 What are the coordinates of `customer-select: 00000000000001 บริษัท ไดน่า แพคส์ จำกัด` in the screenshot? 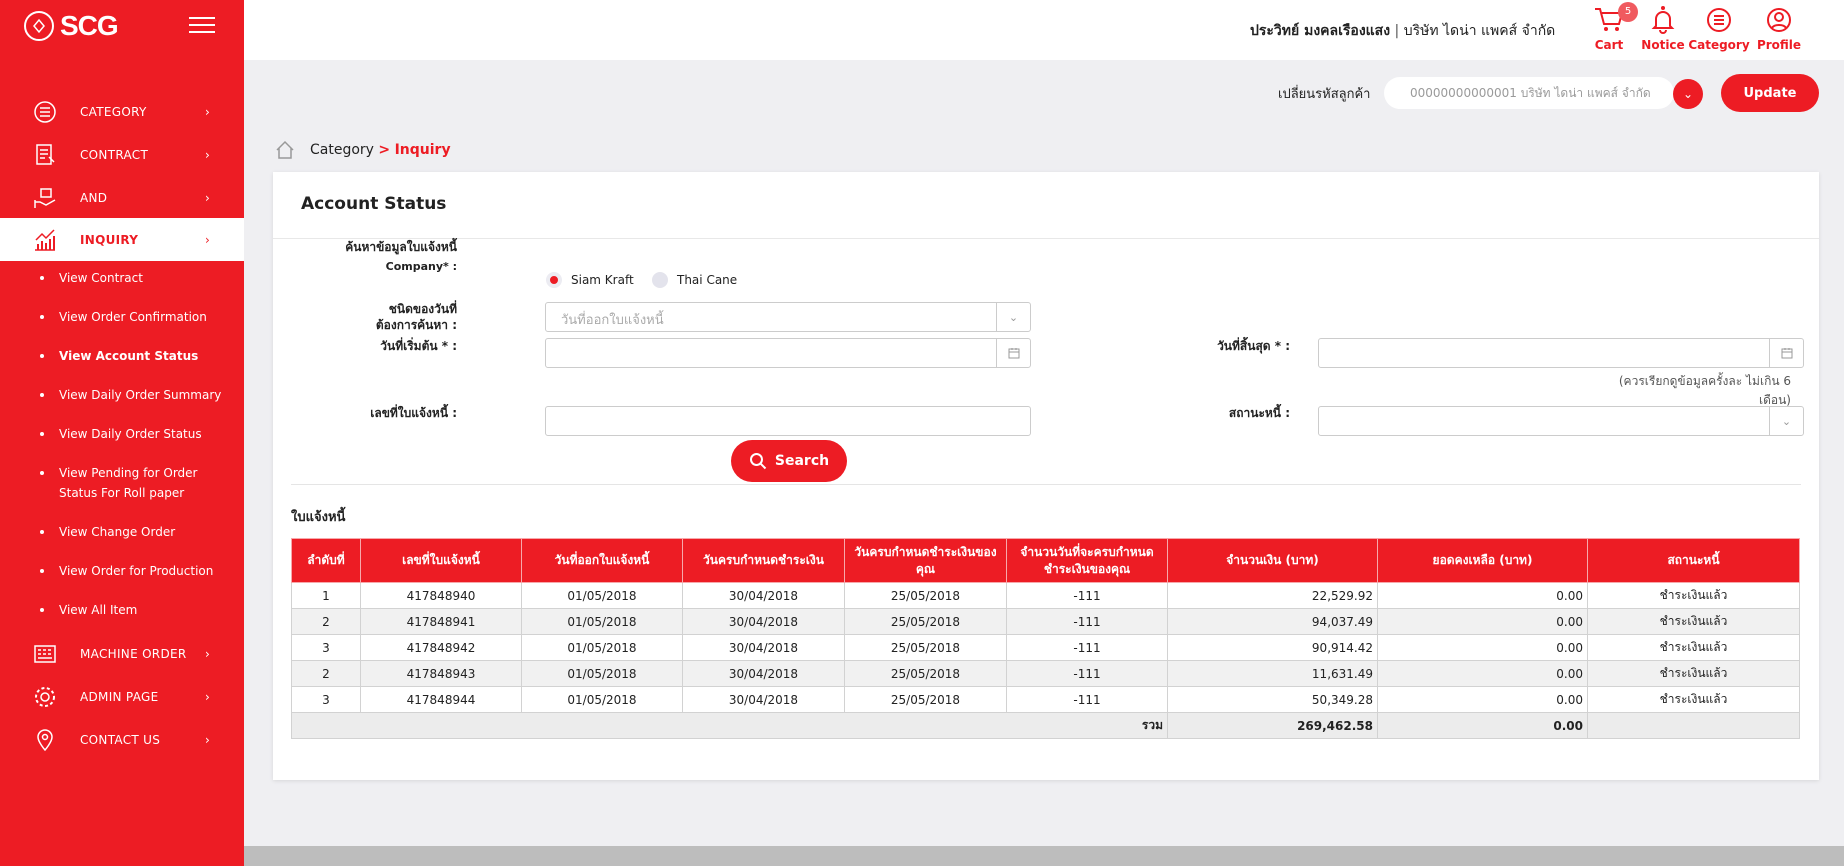 It's located at (1529, 93).